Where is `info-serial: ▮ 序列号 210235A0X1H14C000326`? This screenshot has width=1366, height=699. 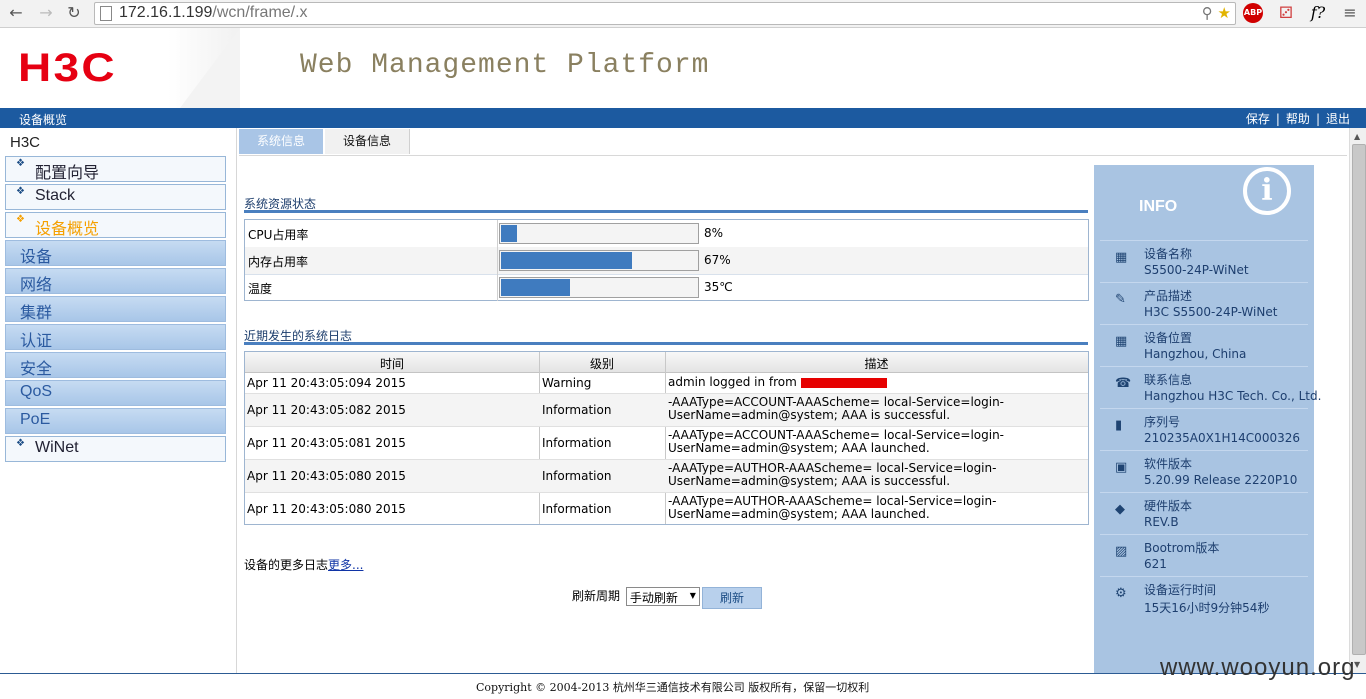 info-serial: ▮ 序列号 210235A0X1H14C000326 is located at coordinates (1204, 428).